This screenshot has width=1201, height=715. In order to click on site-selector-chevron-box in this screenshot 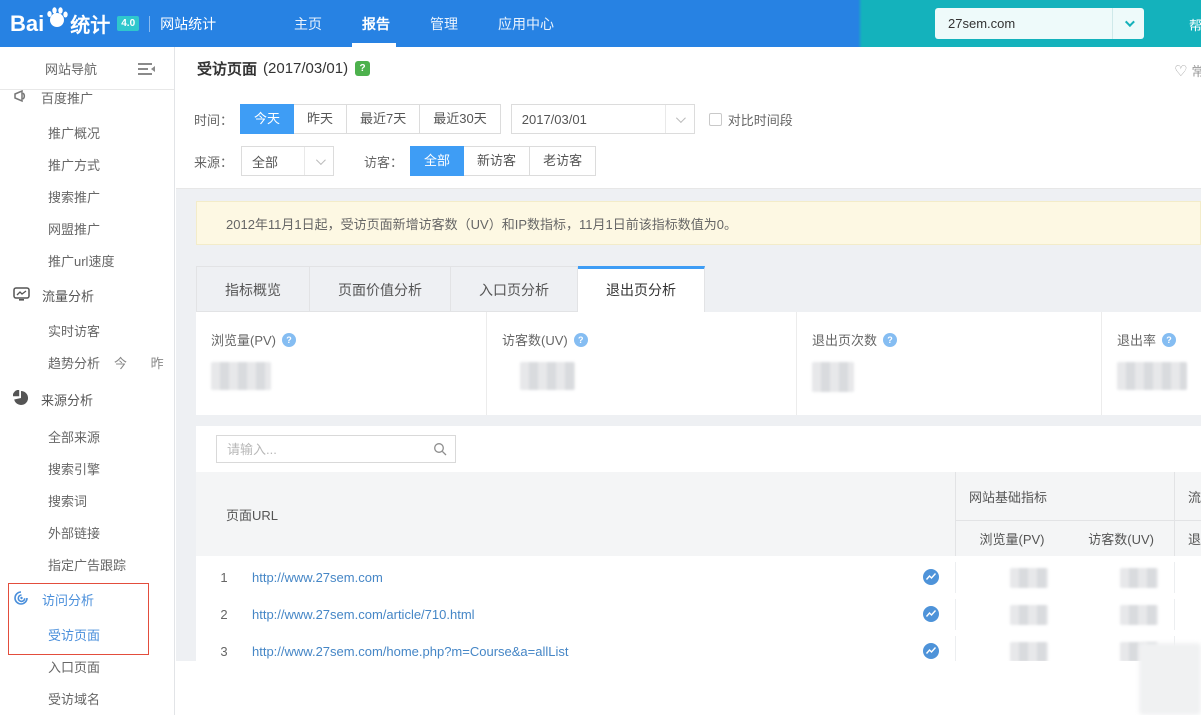, I will do `click(1128, 23)`.